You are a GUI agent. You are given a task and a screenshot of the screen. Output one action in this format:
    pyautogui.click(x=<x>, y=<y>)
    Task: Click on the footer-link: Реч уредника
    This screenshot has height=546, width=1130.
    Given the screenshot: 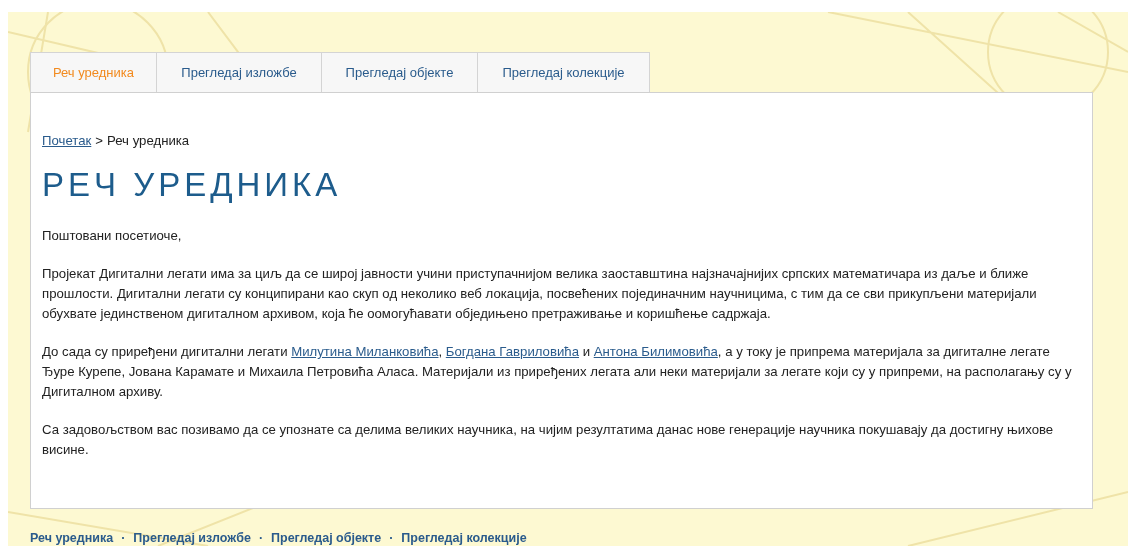 What is the action you would take?
    pyautogui.click(x=72, y=538)
    